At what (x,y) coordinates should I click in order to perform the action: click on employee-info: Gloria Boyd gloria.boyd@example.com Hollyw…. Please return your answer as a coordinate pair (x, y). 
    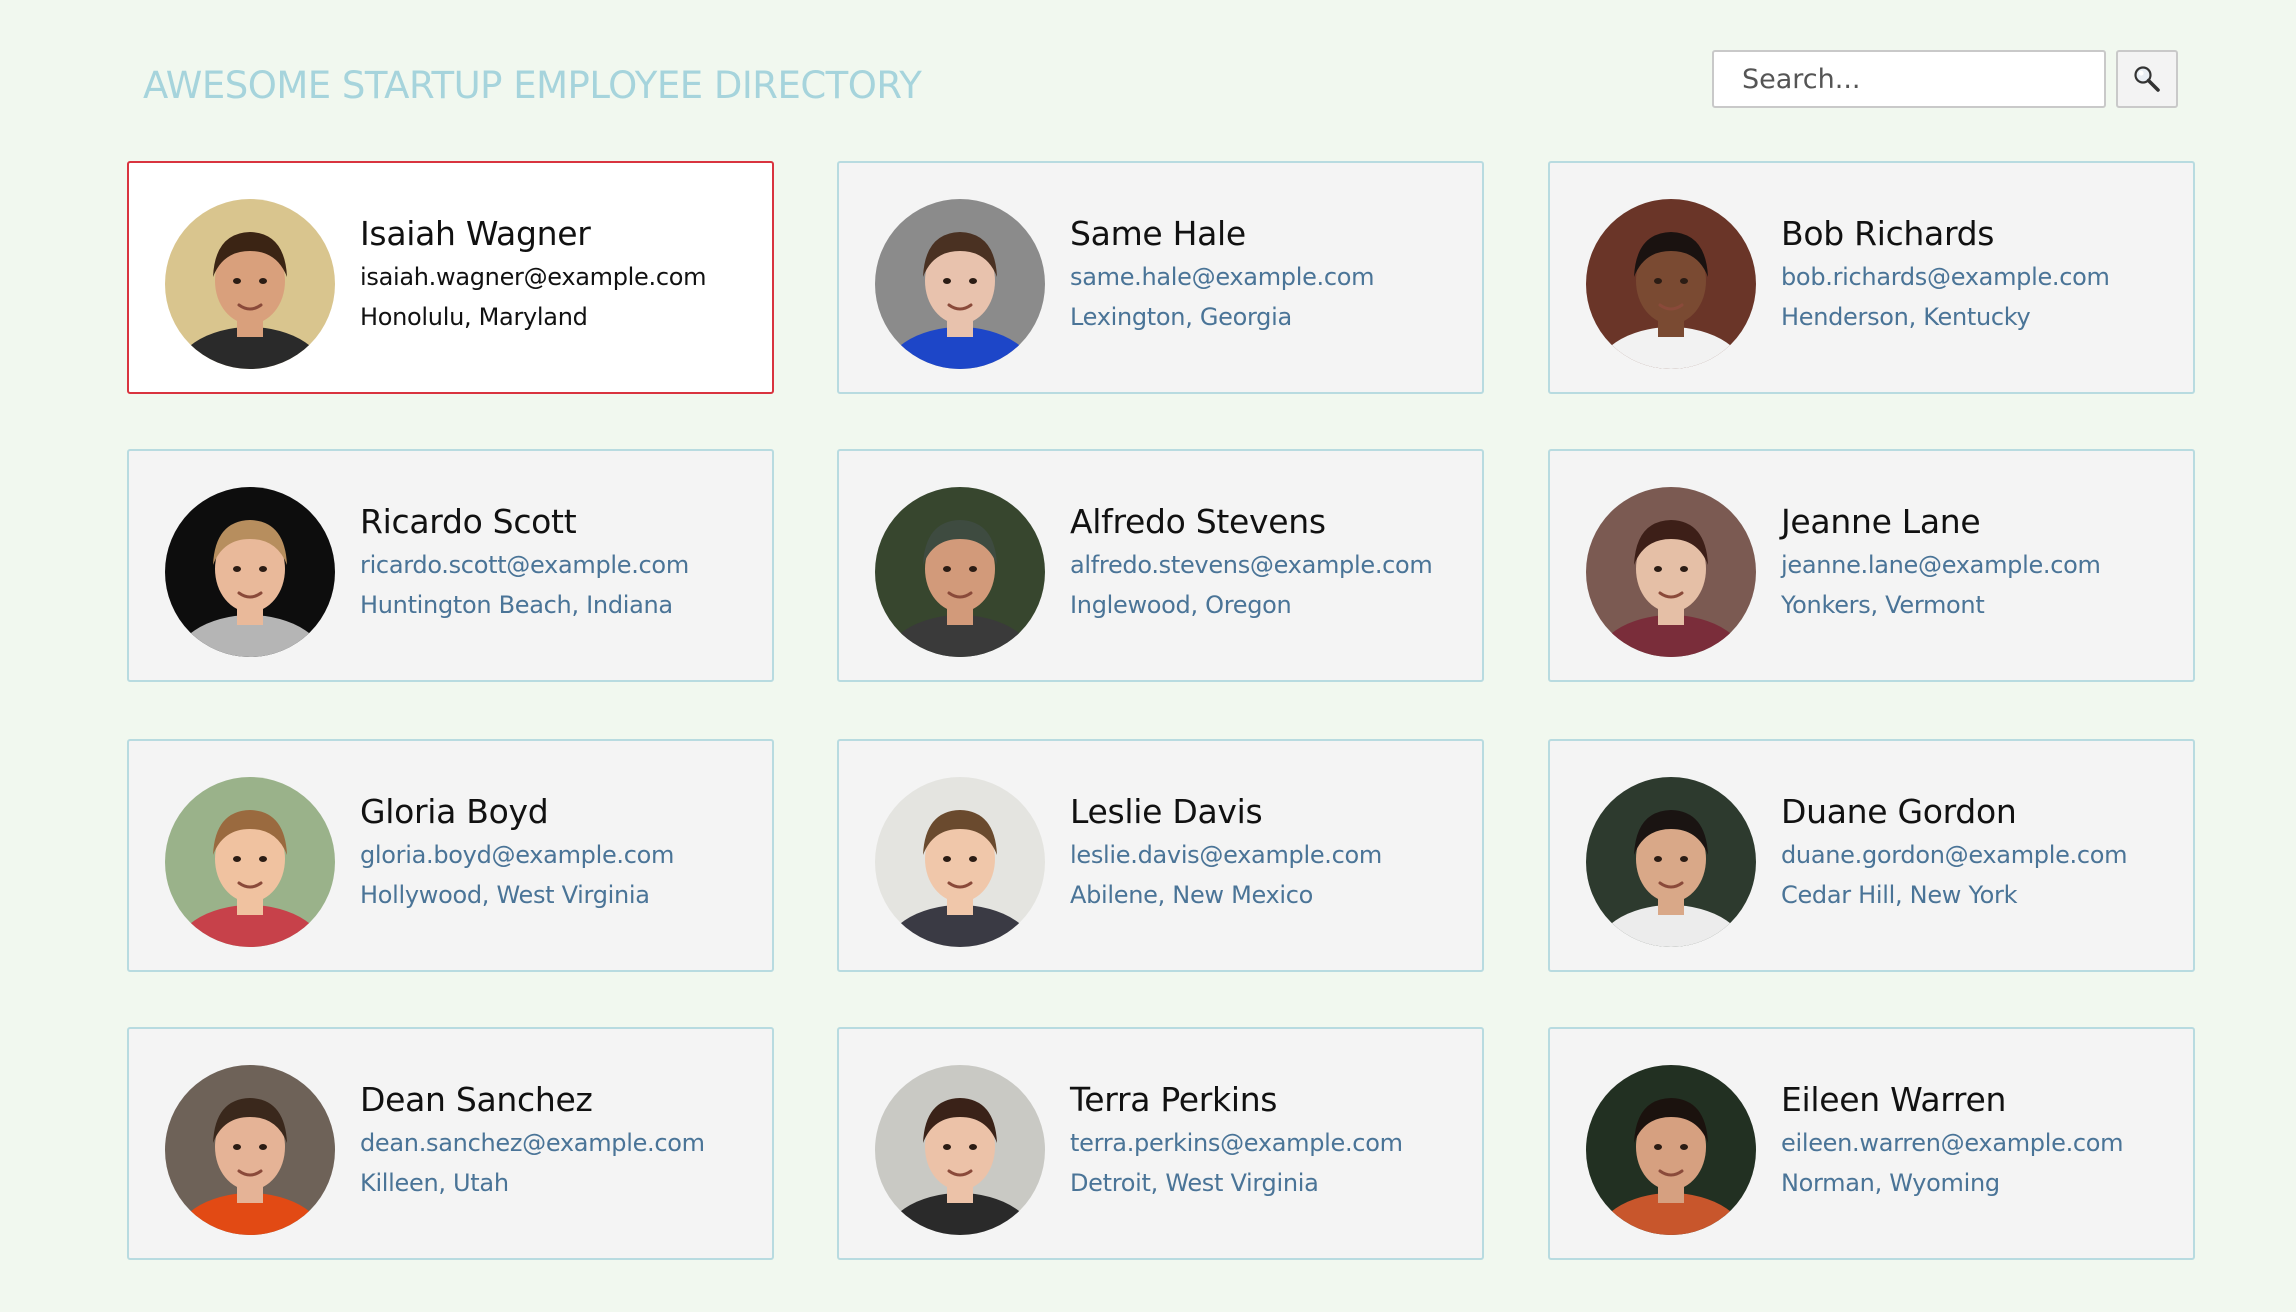
    Looking at the image, I should click on (560, 852).